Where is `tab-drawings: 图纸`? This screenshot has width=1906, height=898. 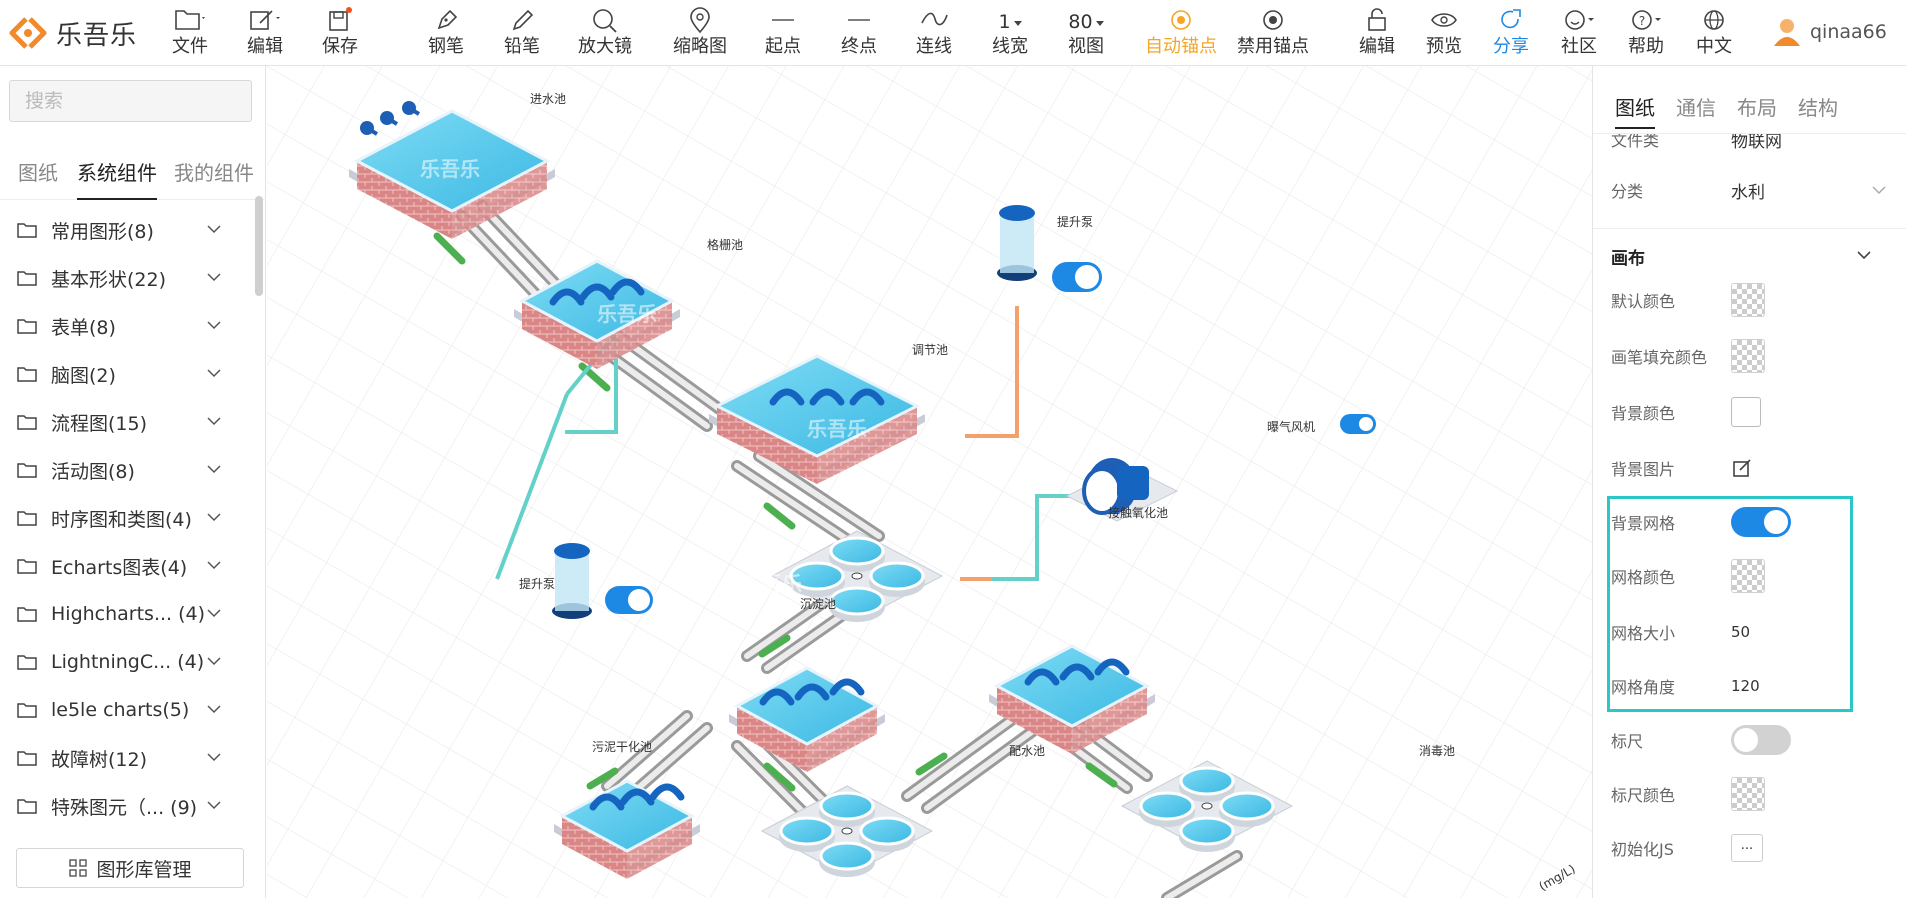
tab-drawings: 图纸 is located at coordinates (38, 177).